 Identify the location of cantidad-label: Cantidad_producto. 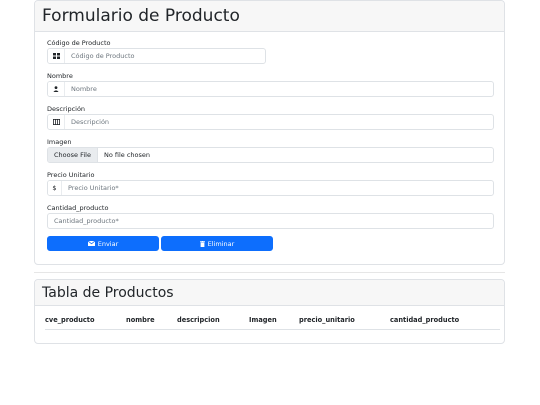
(78, 208).